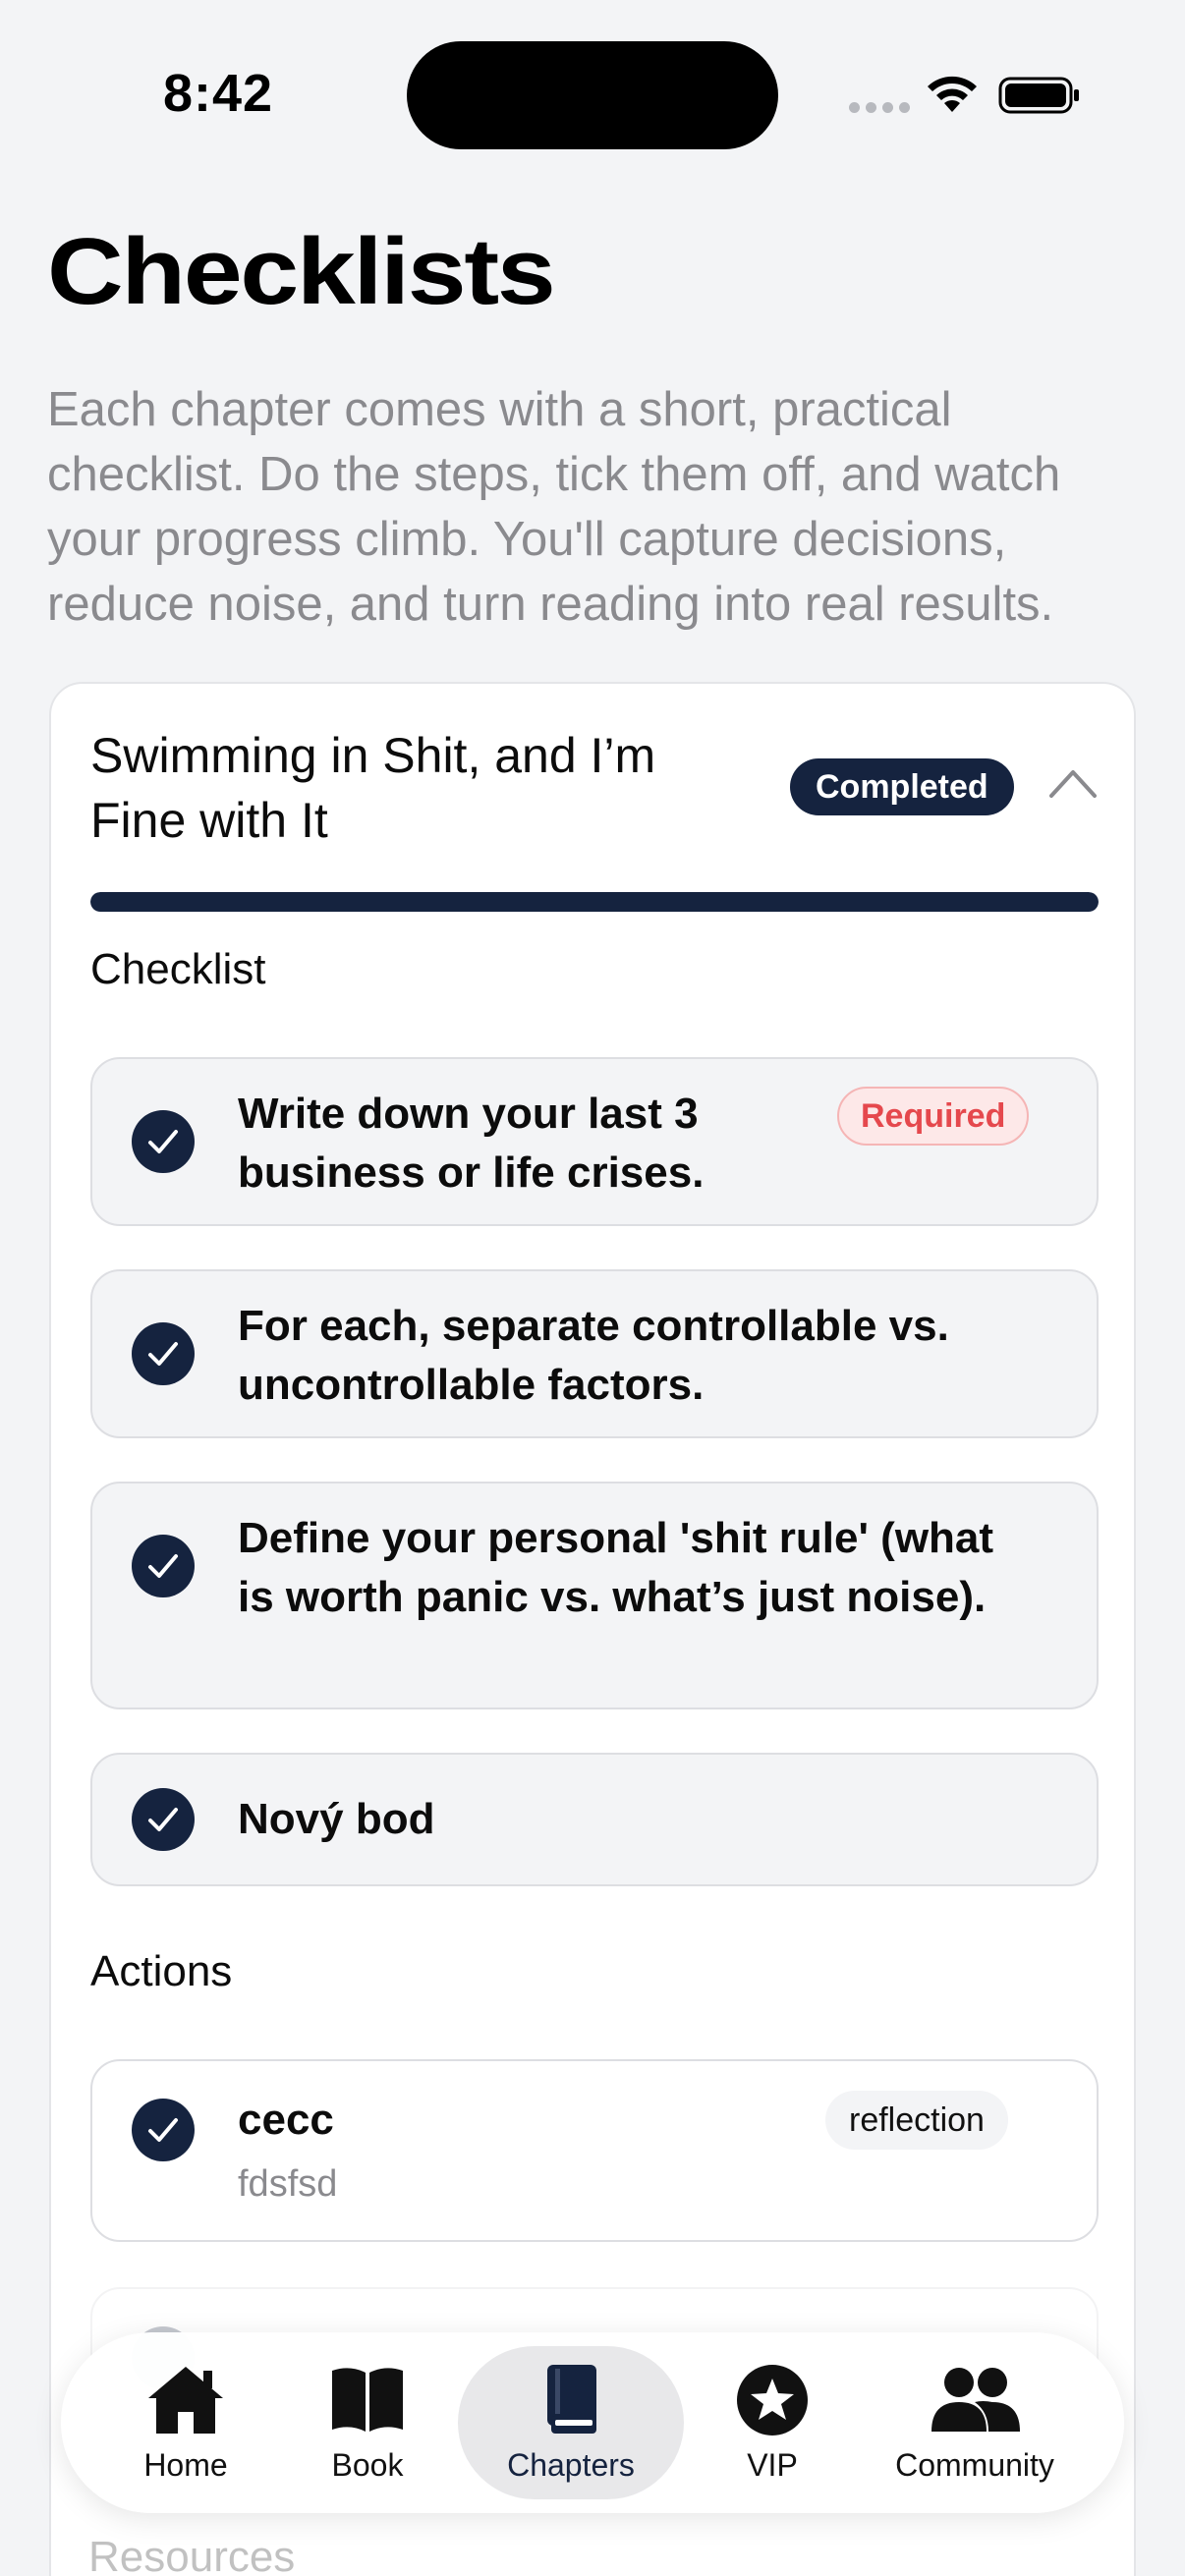  I want to click on tab-vip: VIP, so click(772, 2422).